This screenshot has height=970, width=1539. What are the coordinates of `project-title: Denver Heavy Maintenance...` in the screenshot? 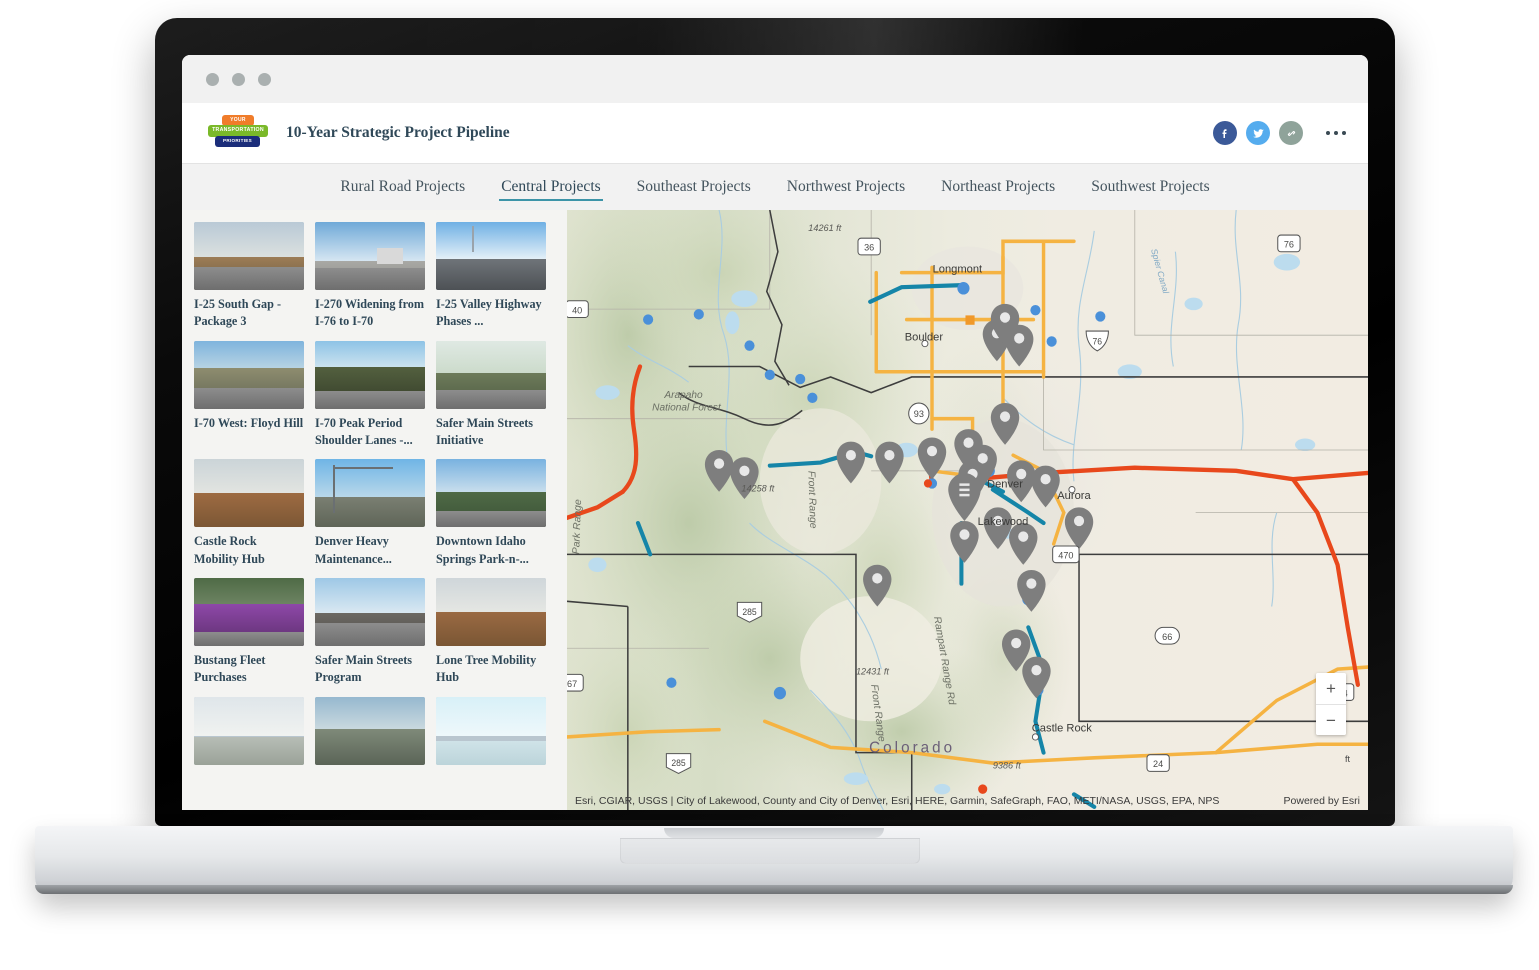 It's located at (353, 550).